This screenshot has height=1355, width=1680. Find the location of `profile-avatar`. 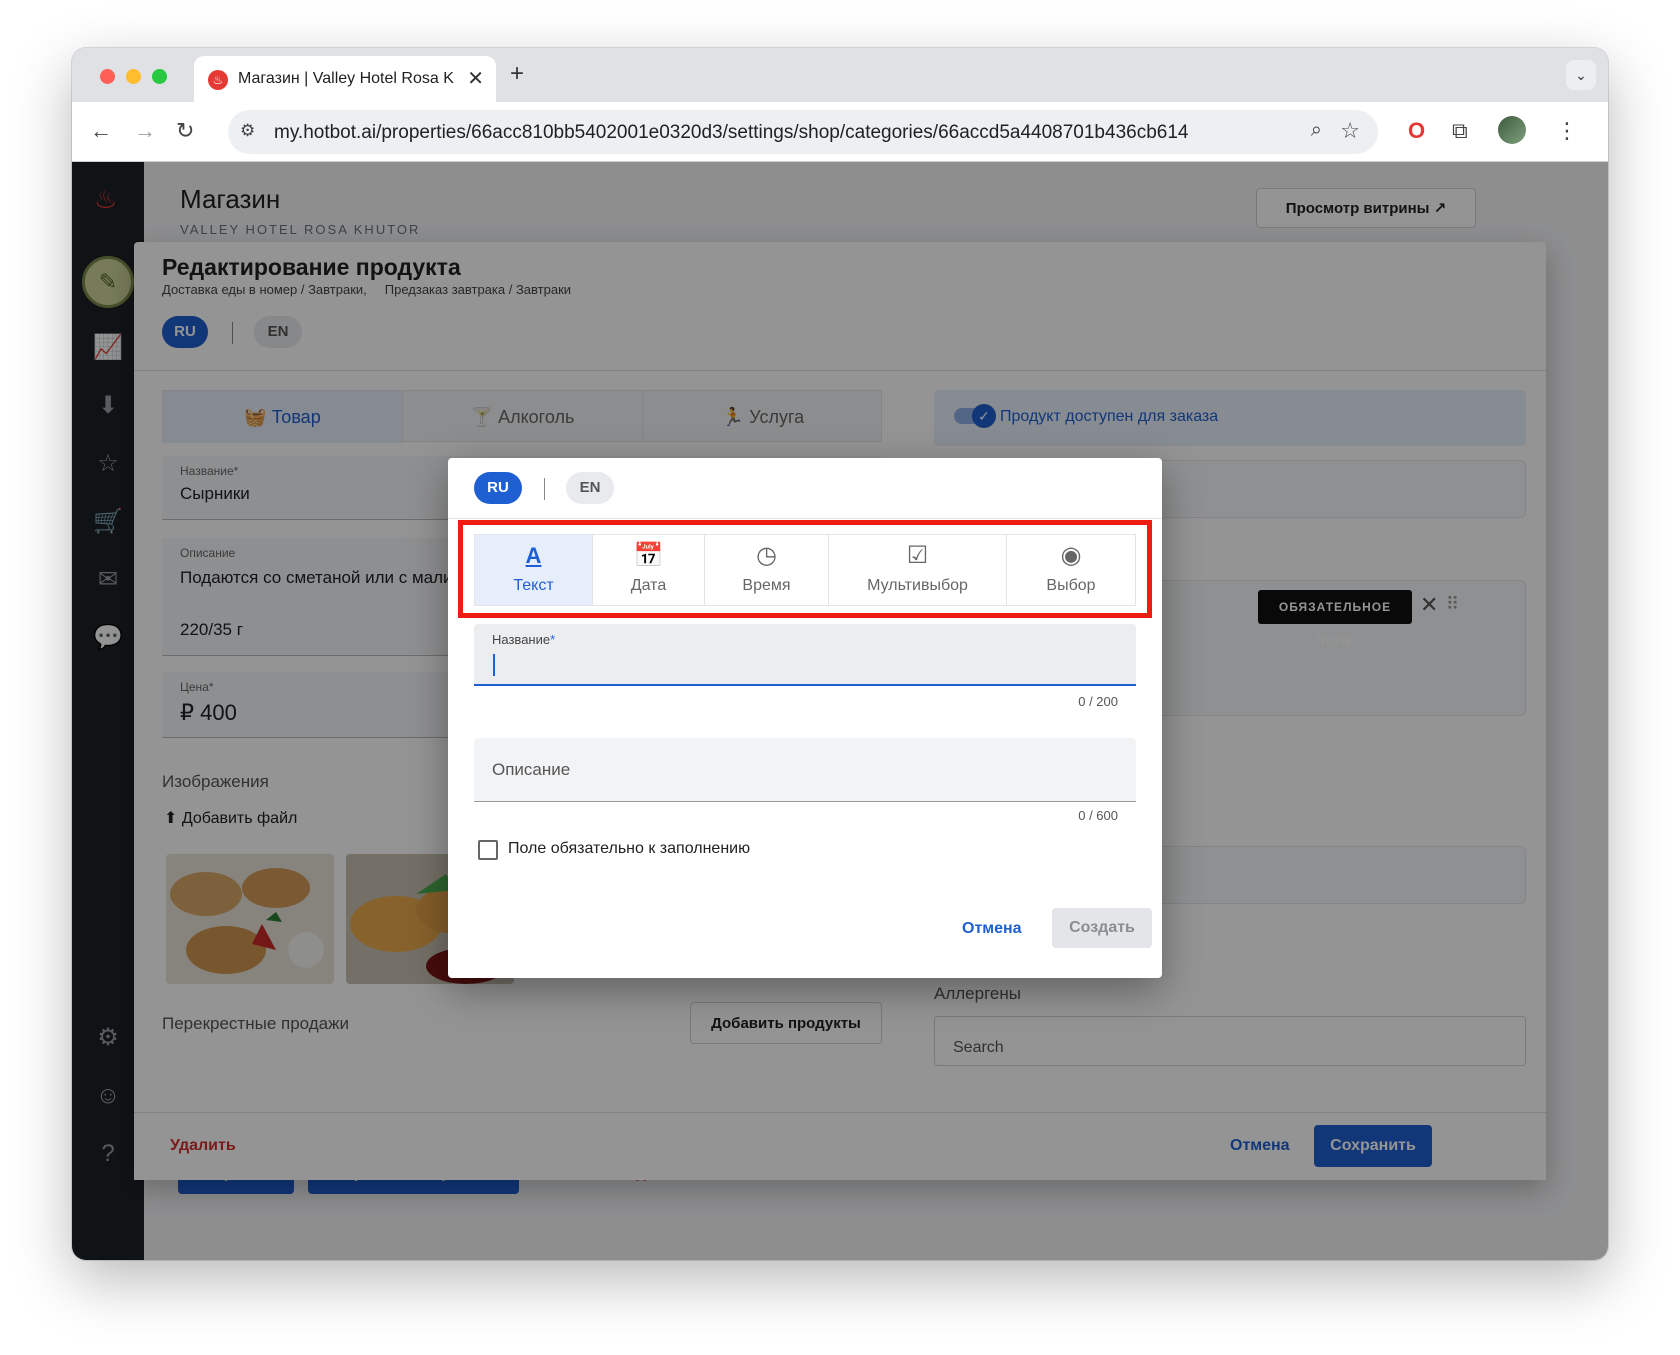

profile-avatar is located at coordinates (1512, 130).